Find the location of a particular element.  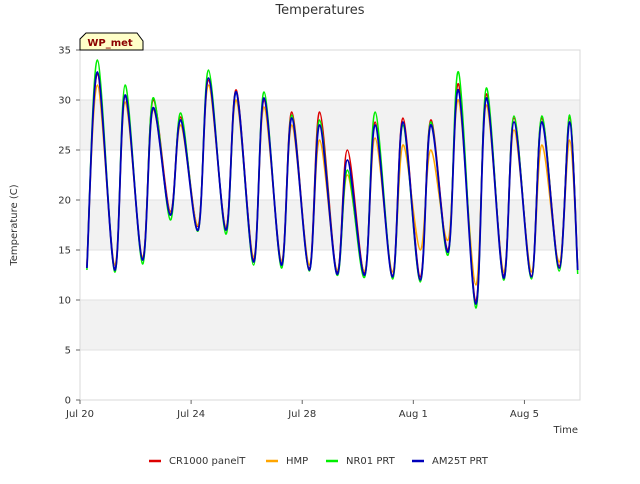

y-tick-label: 0 is located at coordinates (68, 401).